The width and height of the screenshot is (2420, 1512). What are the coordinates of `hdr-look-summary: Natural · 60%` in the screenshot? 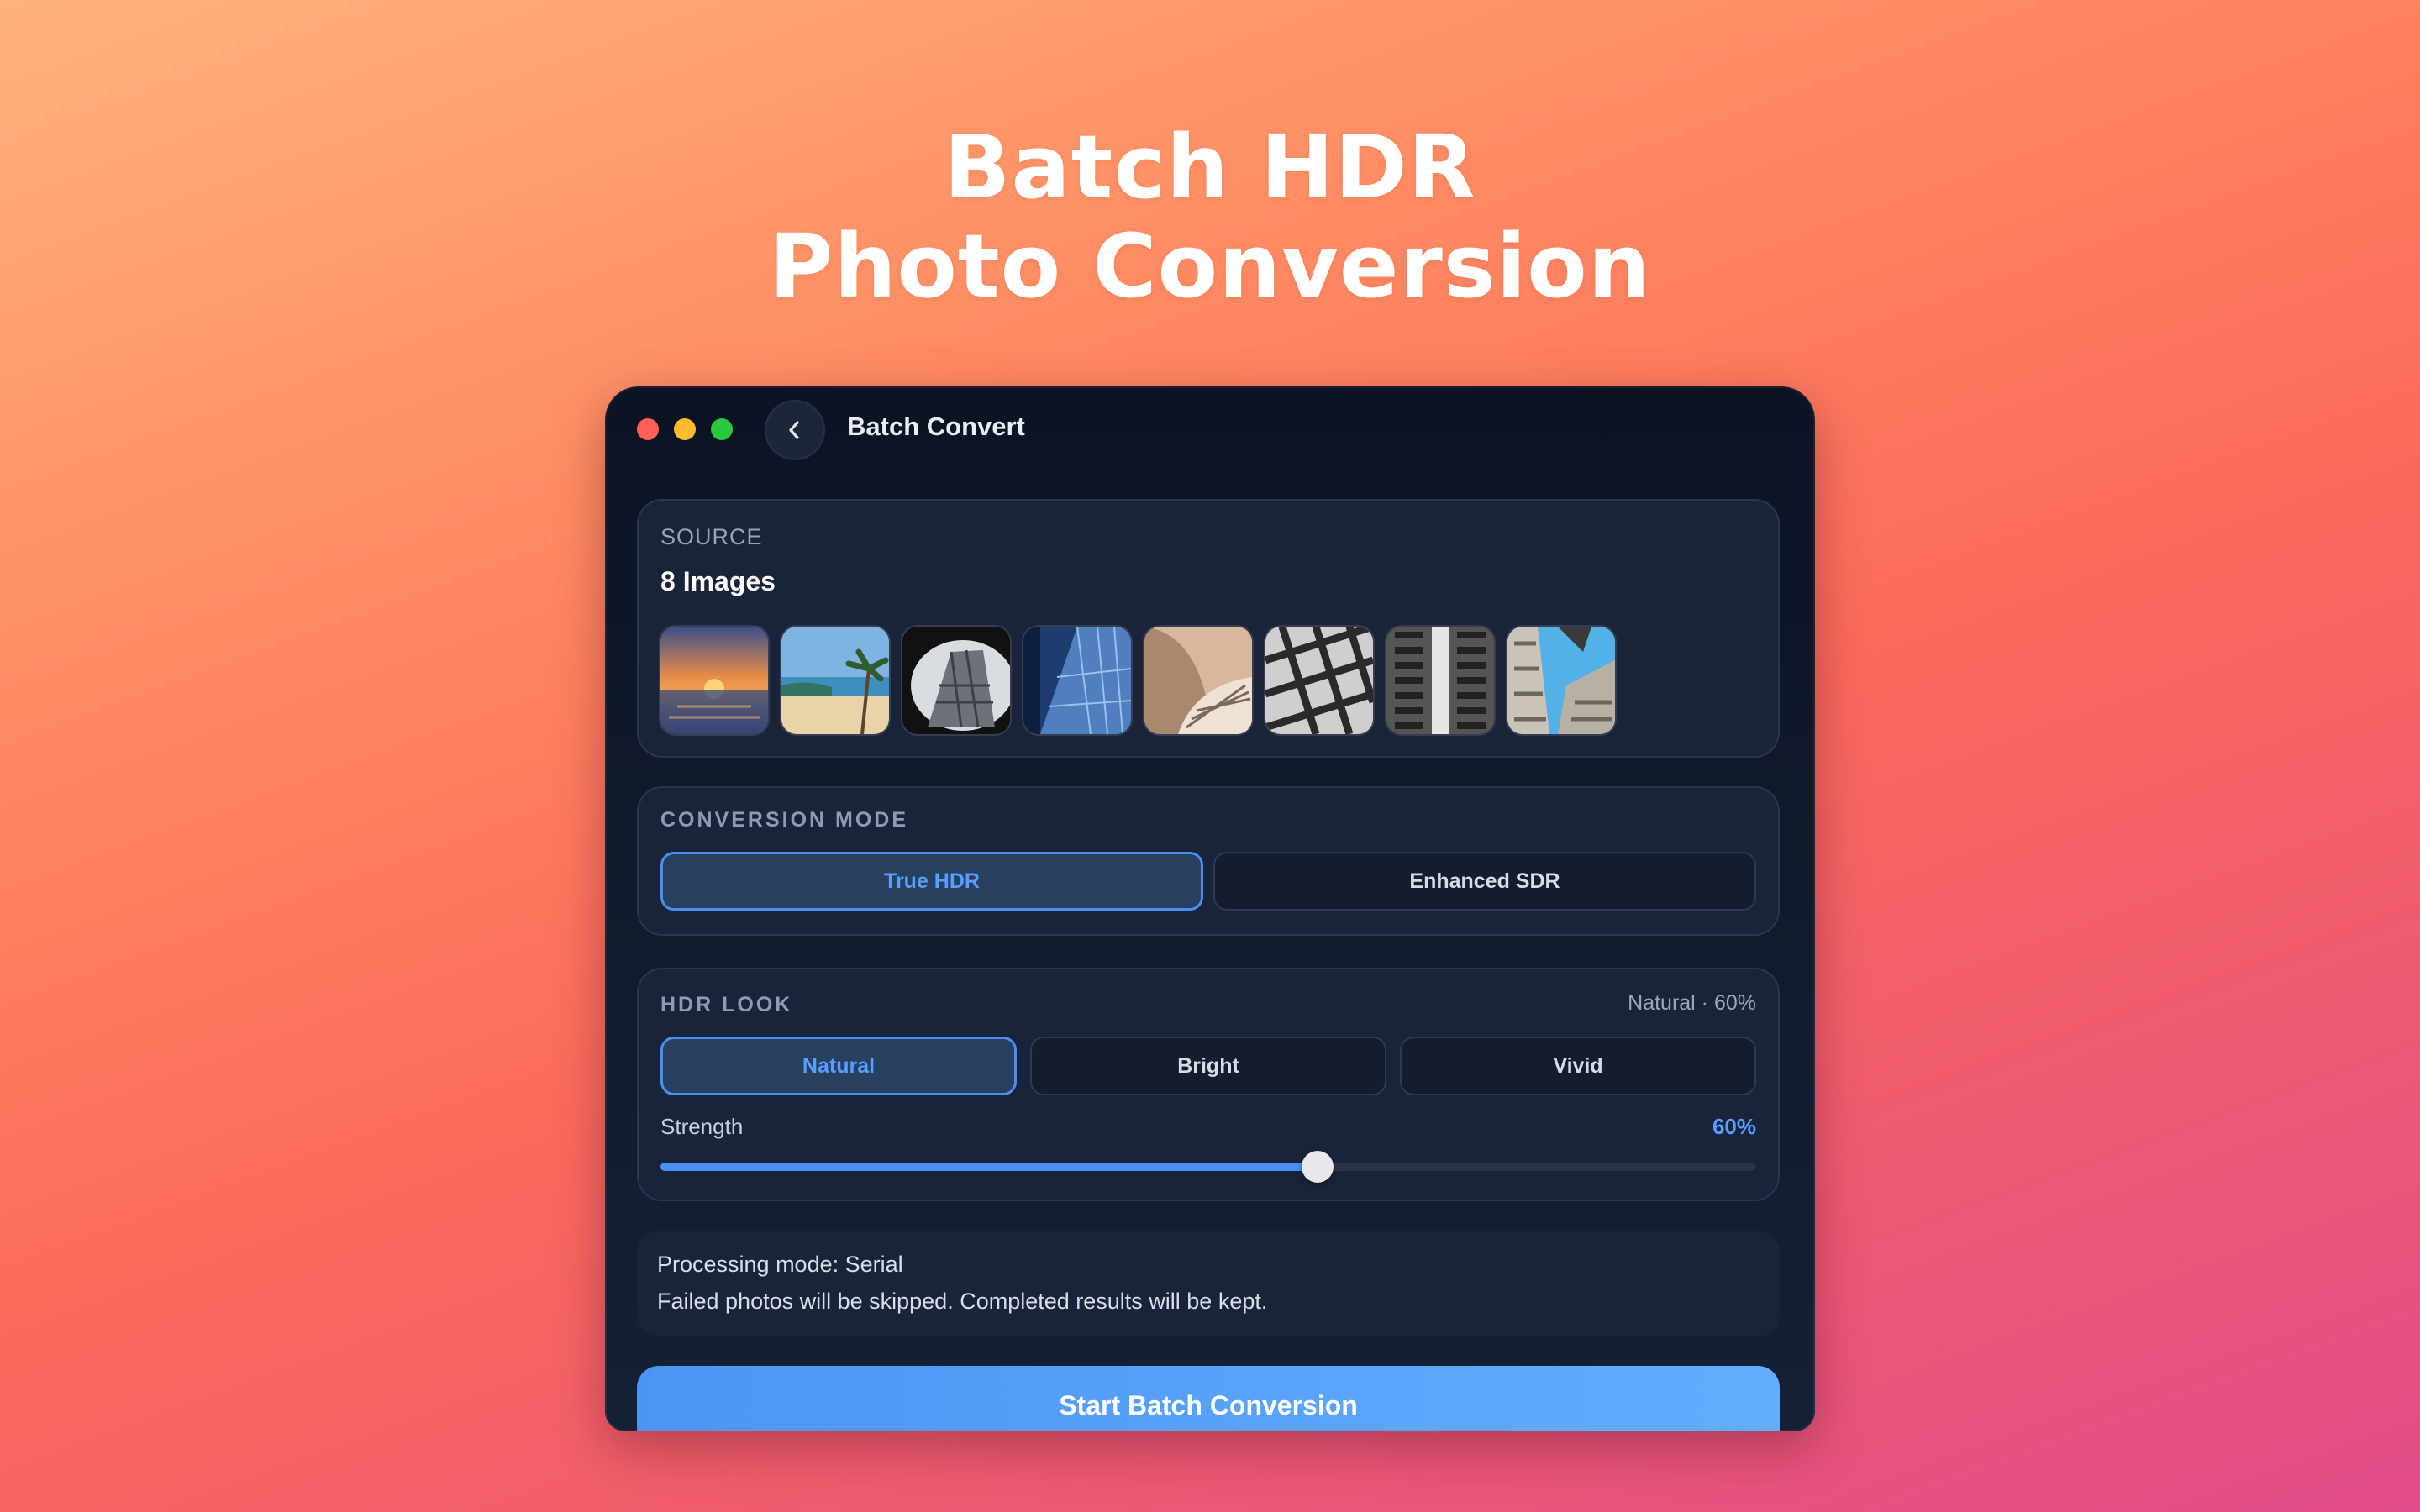 It's located at (1692, 1003).